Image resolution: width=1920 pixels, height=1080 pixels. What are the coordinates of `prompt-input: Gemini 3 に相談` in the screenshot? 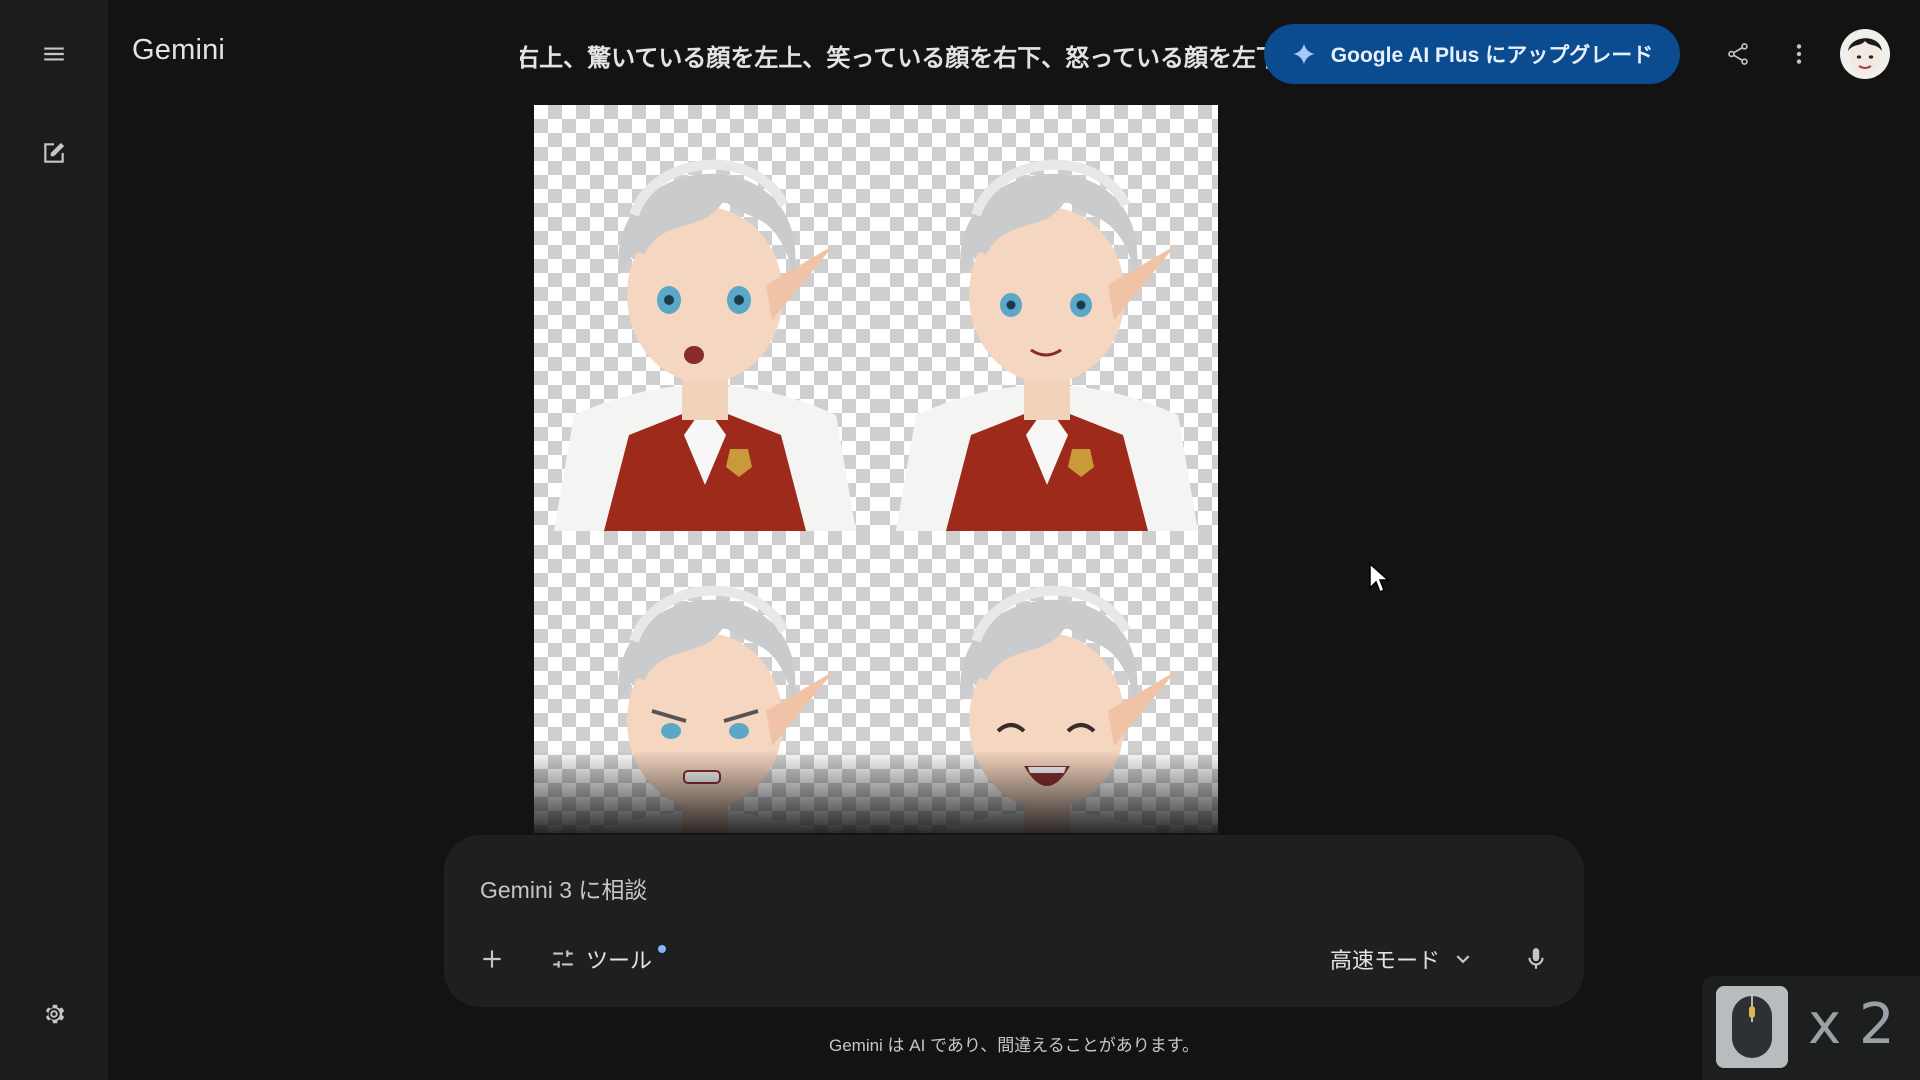 It's located at (563, 888).